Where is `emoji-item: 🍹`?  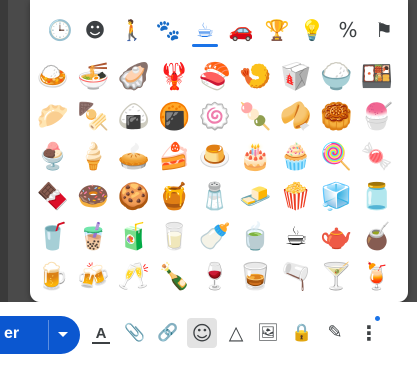 emoji-item: 🍹 is located at coordinates (377, 277).